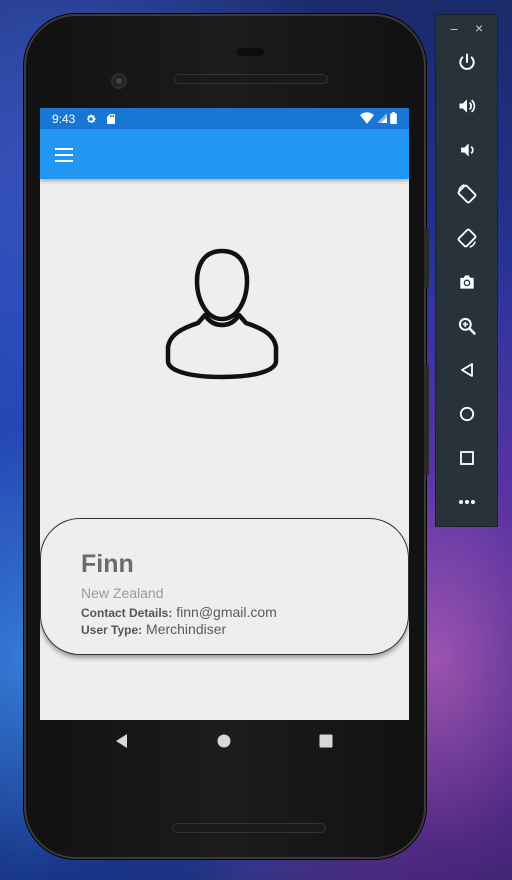 The height and width of the screenshot is (880, 512). What do you see at coordinates (222, 314) in the screenshot?
I see `person-outline-icon` at bounding box center [222, 314].